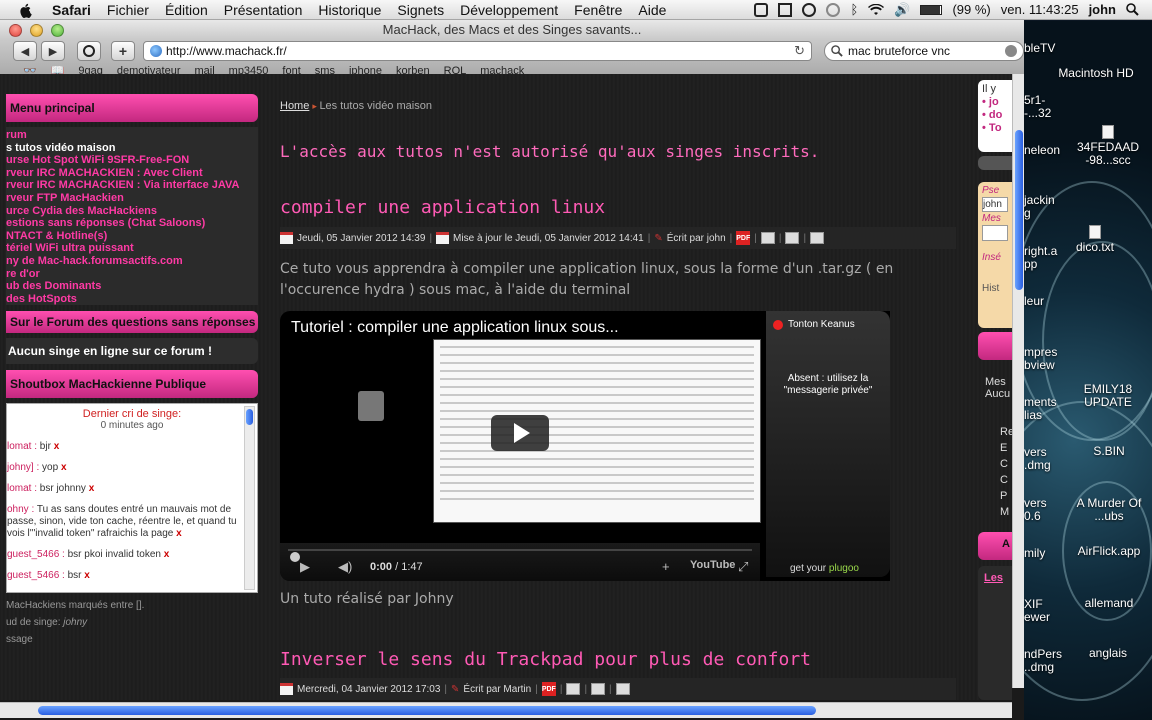 Image resolution: width=1152 pixels, height=720 pixels. What do you see at coordinates (1004, 512) in the screenshot?
I see `right-link: M` at bounding box center [1004, 512].